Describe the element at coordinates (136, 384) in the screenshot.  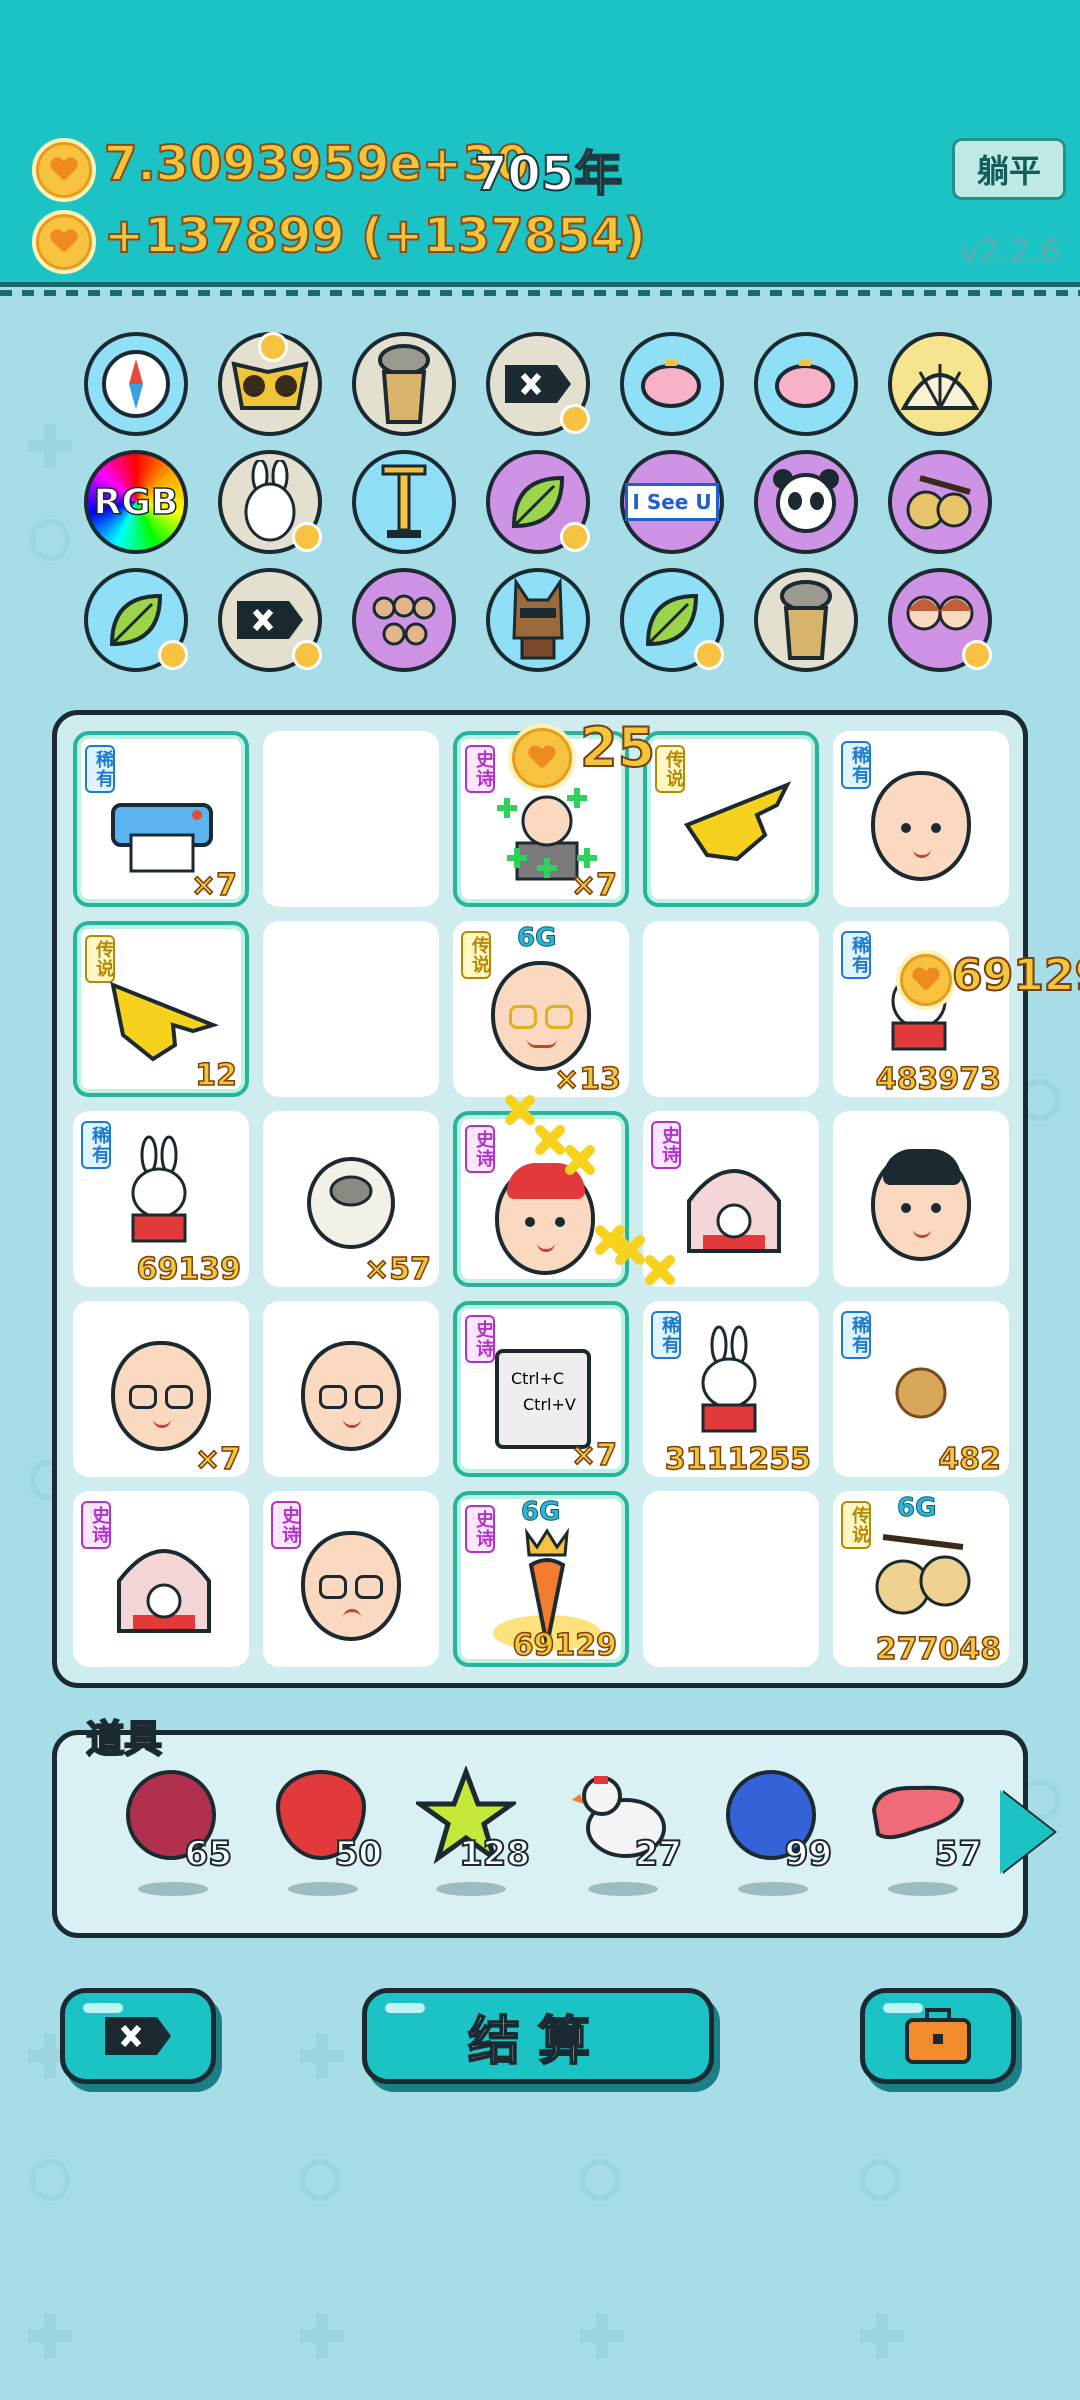
I see `compass-icon` at that location.